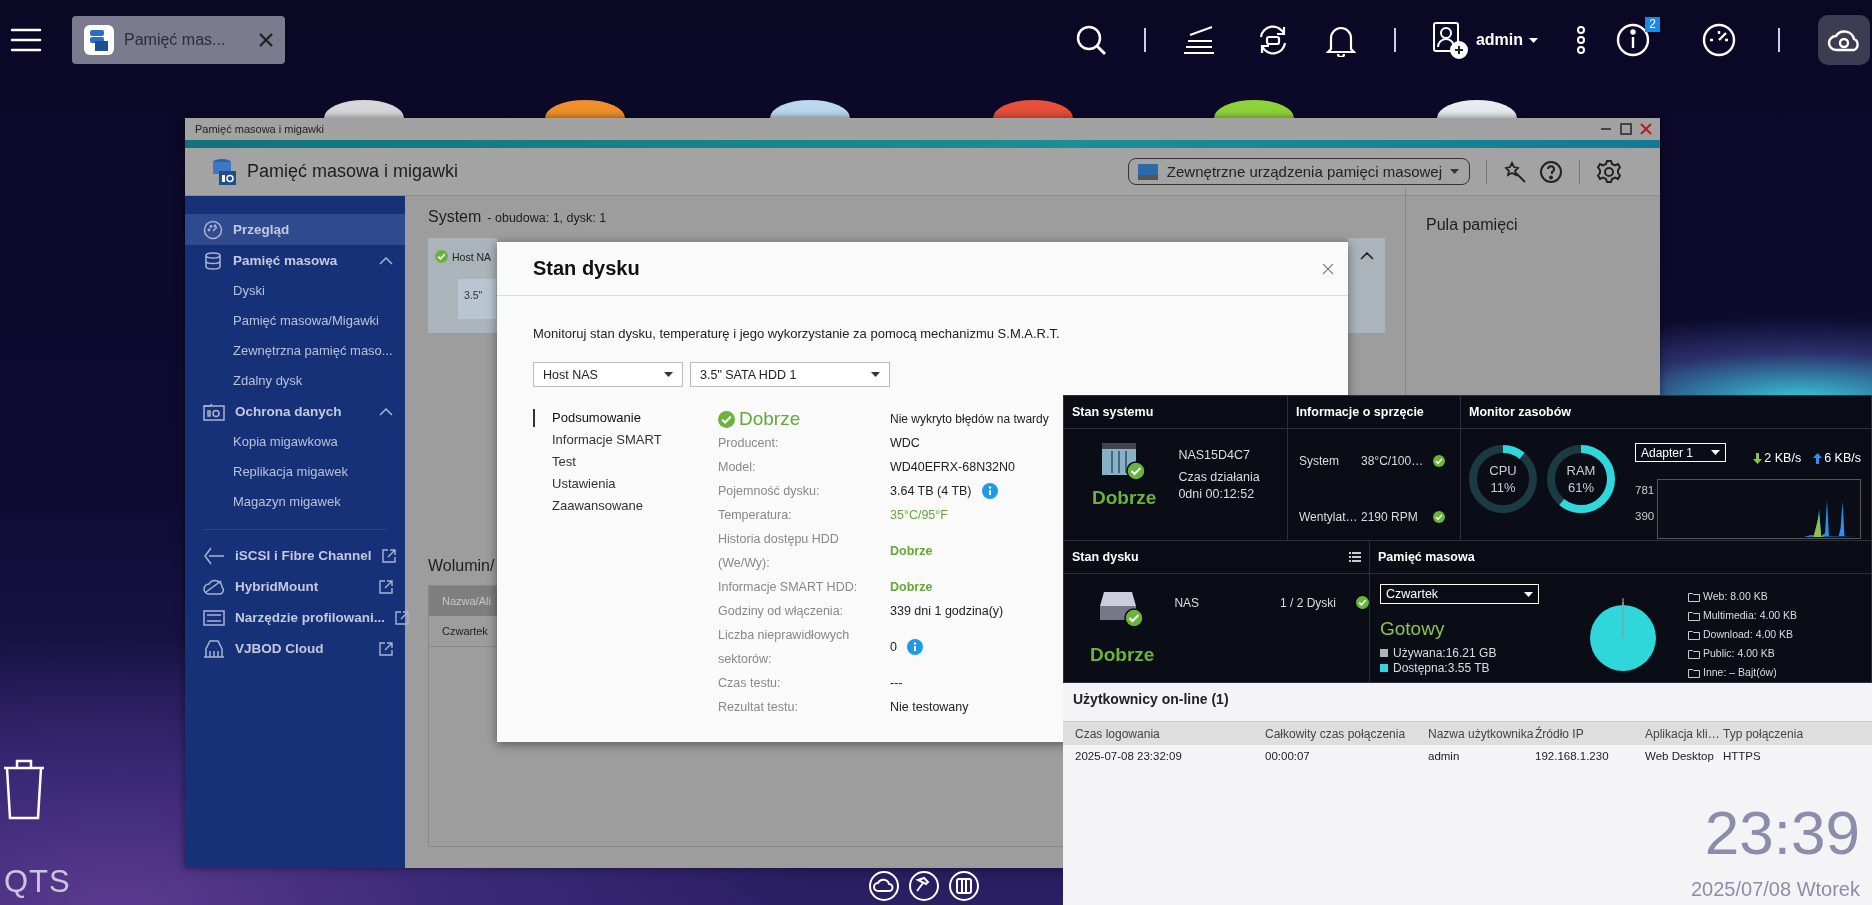 This screenshot has width=1872, height=905. I want to click on nav-tab: Informacje SMART, so click(625, 440).